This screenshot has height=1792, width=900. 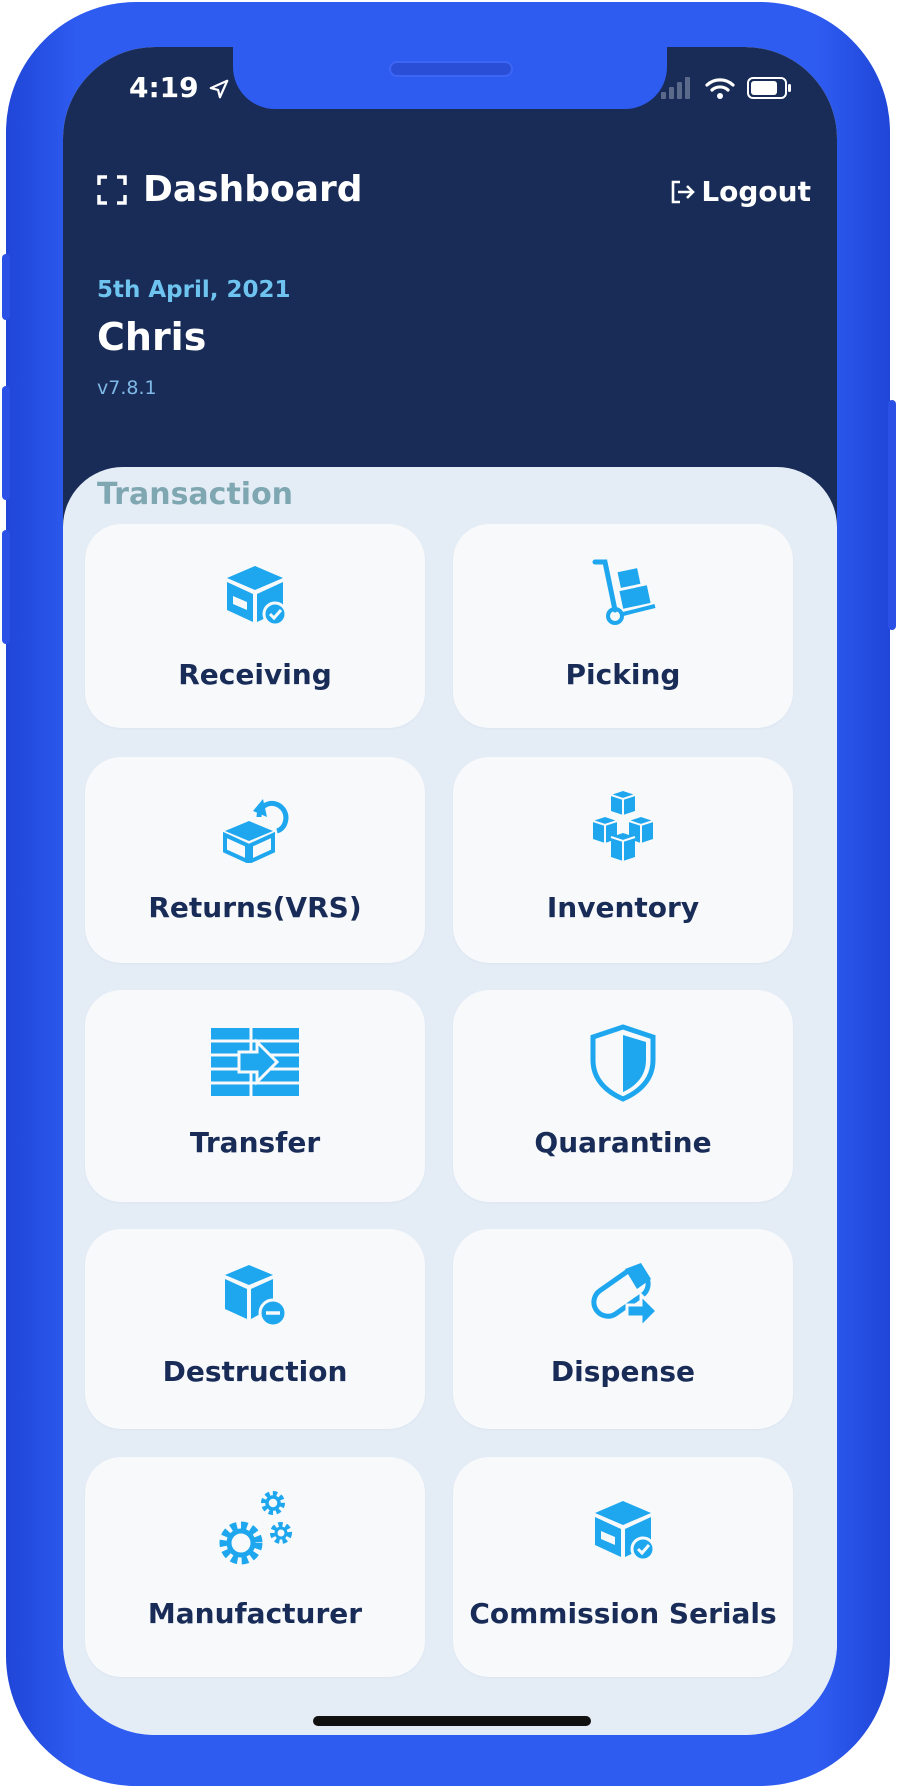 What do you see at coordinates (623, 1613) in the screenshot?
I see `tile-label: Commission Serials` at bounding box center [623, 1613].